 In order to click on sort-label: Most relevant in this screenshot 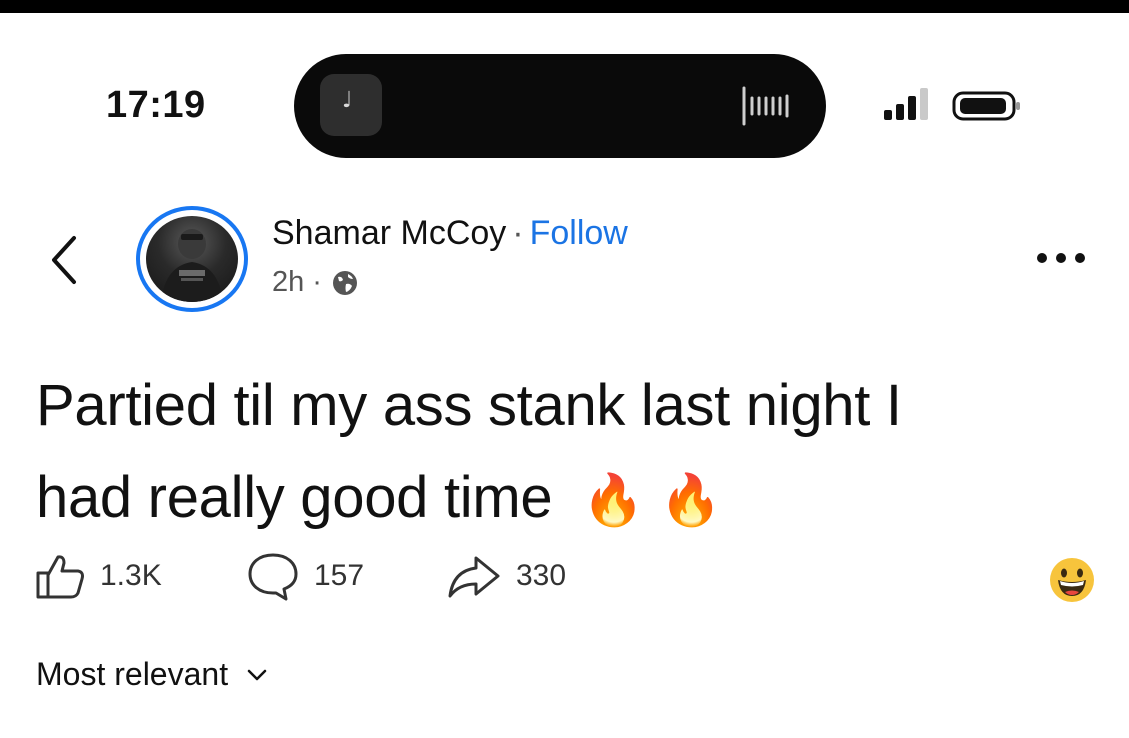, I will do `click(132, 674)`.